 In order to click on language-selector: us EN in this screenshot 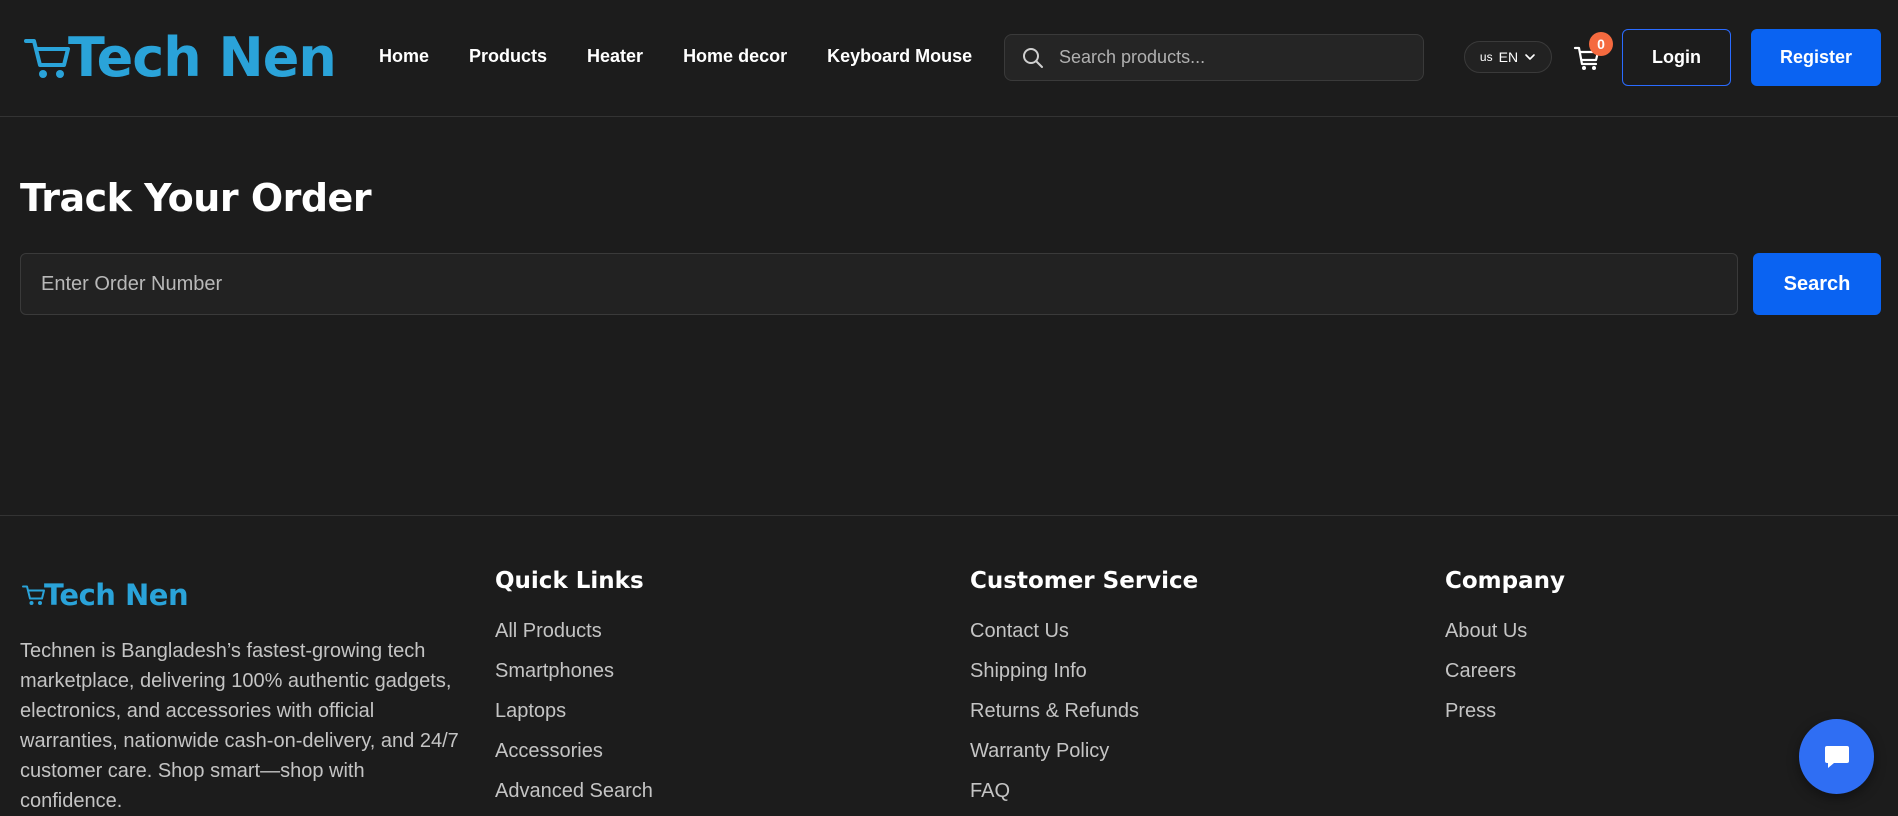, I will do `click(1508, 57)`.